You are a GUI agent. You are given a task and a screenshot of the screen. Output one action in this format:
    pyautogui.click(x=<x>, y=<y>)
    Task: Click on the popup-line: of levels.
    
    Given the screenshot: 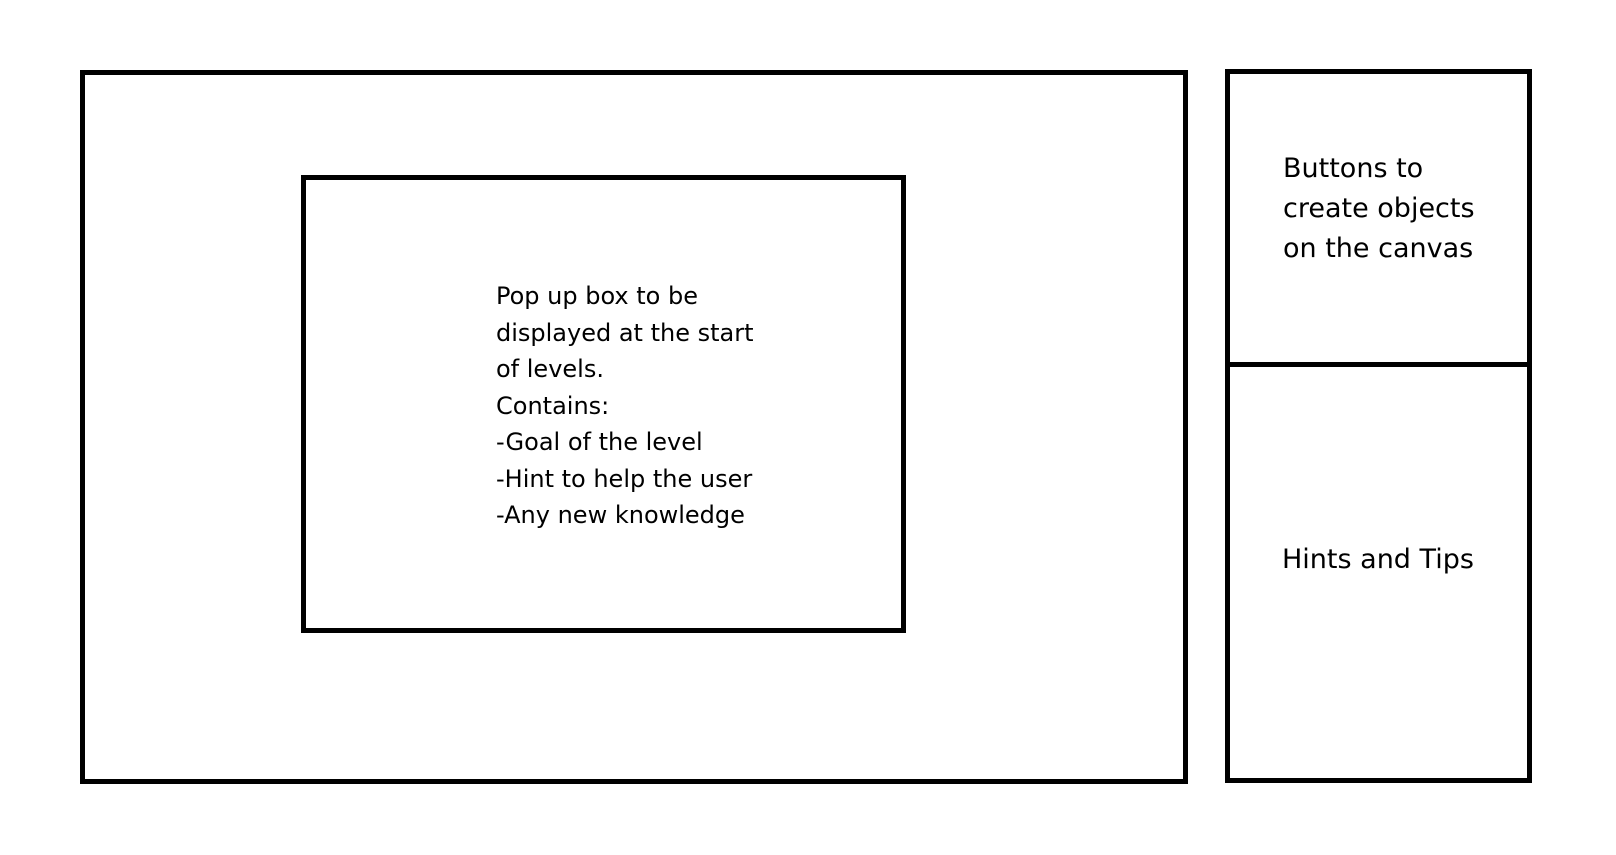 What is the action you would take?
    pyautogui.click(x=550, y=369)
    